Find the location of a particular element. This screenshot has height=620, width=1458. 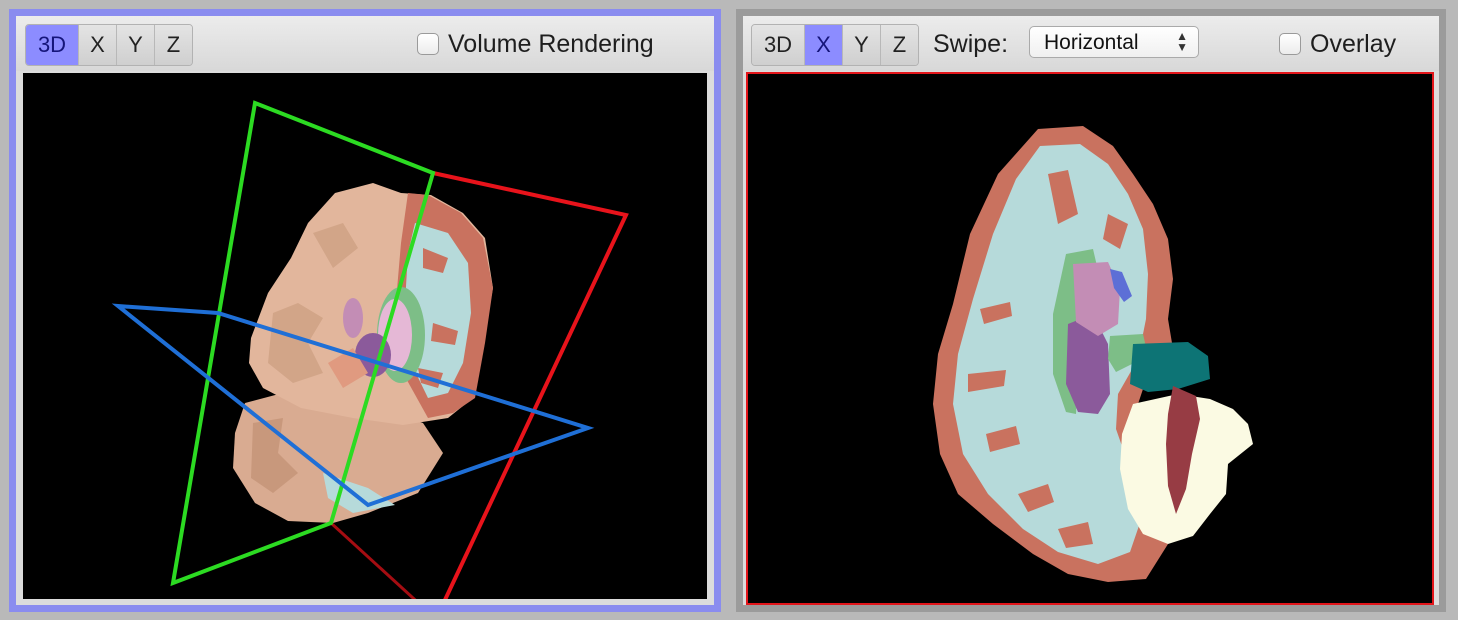

view-mode-group-right: 3D X Y Z is located at coordinates (835, 45).